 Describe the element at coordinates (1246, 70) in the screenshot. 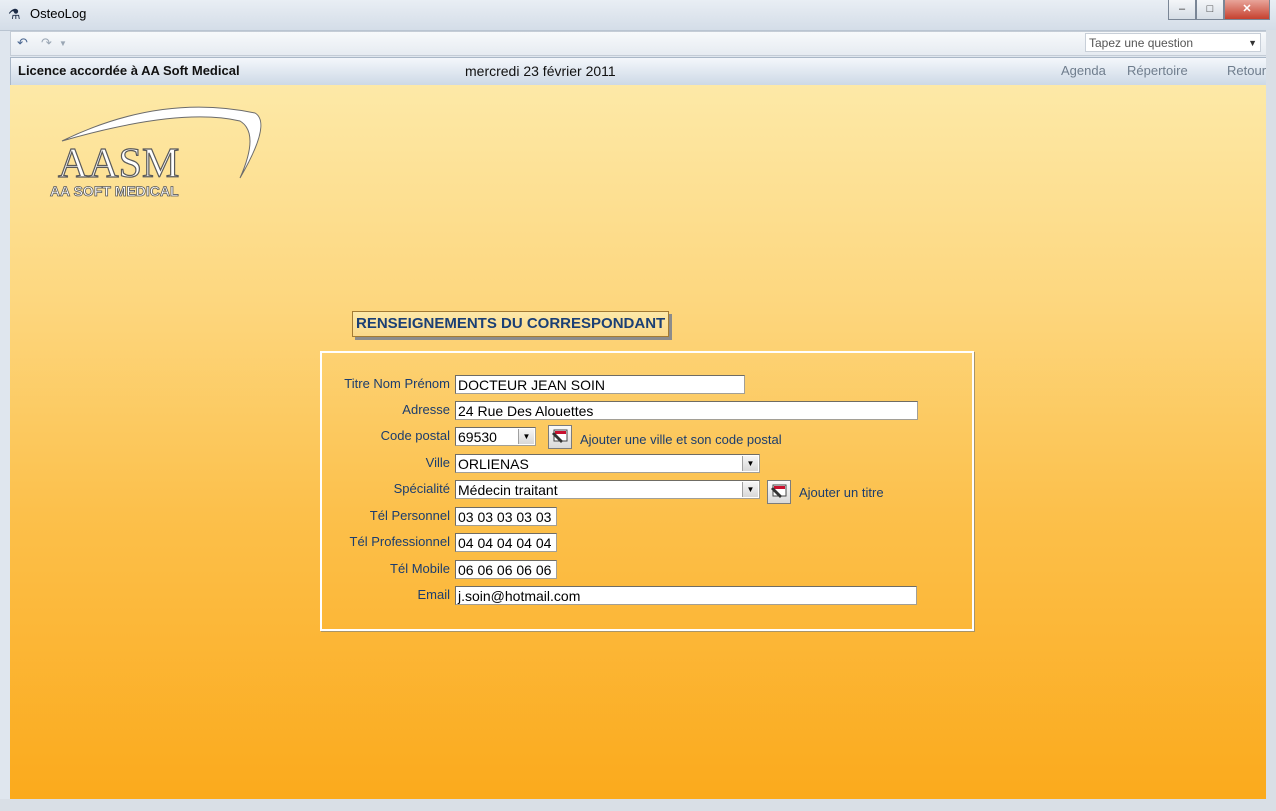

I see `nav-retour: Retour` at that location.